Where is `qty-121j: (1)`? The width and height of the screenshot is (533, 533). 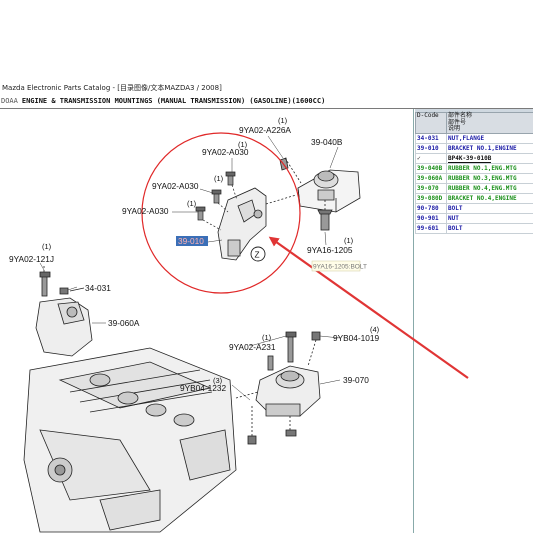
qty-121j: (1) is located at coordinates (47, 246).